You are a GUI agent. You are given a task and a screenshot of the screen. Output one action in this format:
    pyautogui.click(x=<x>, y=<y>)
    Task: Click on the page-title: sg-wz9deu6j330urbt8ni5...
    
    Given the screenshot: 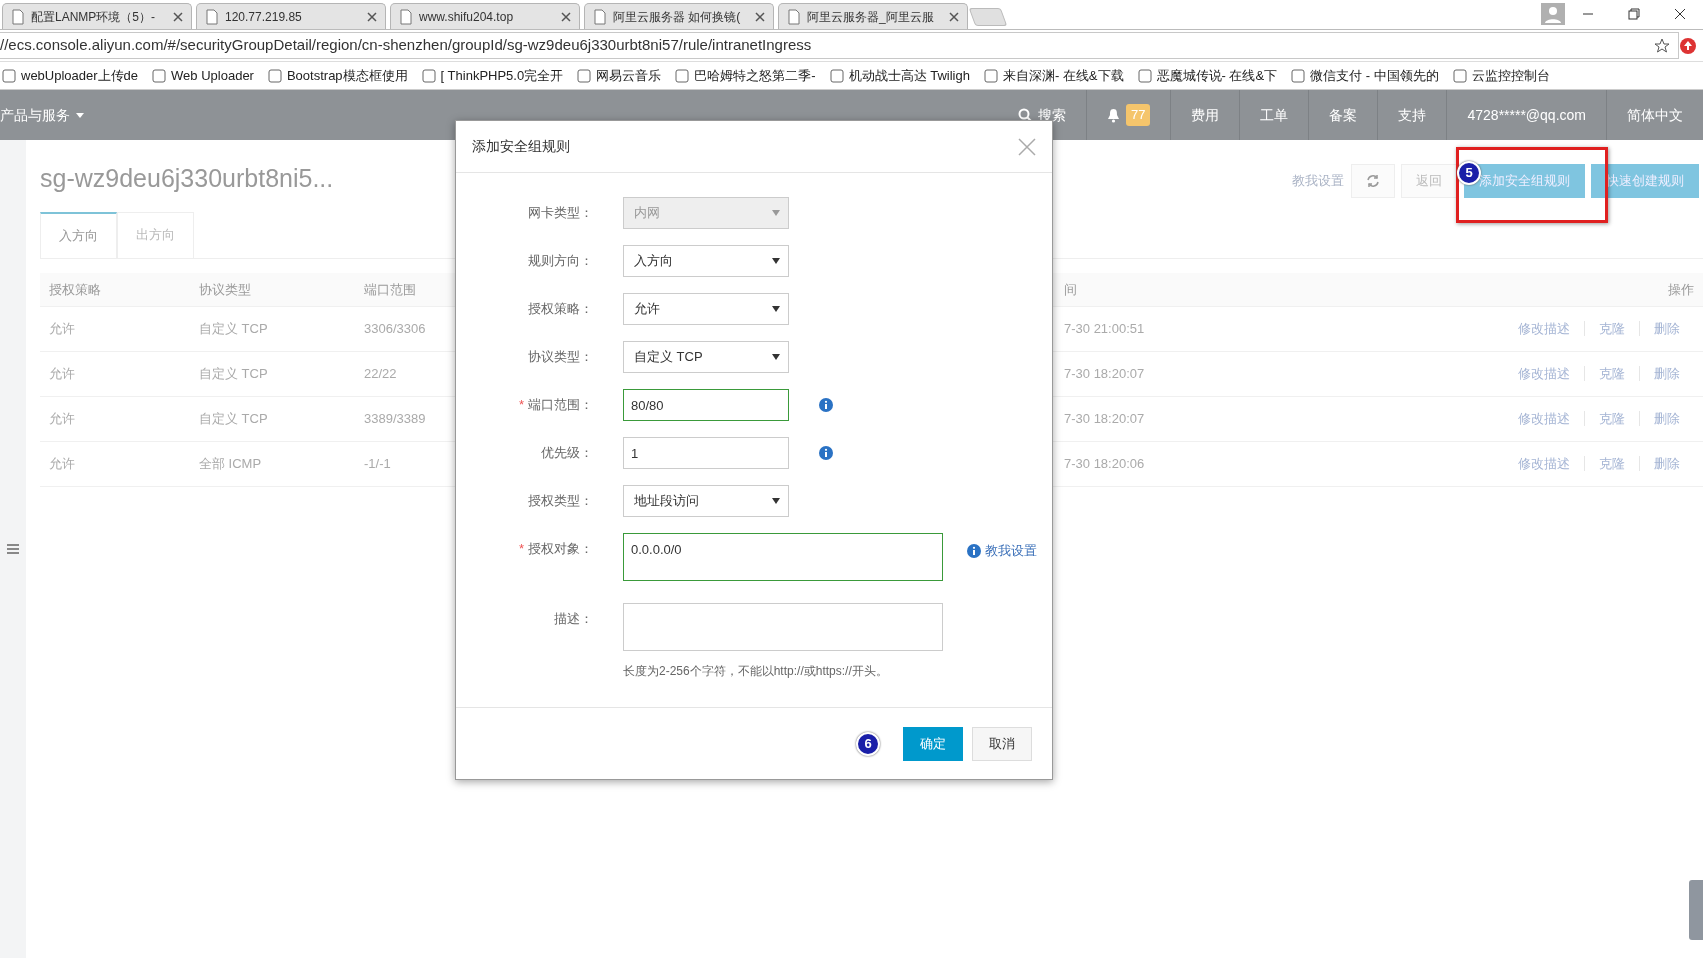 What is the action you would take?
    pyautogui.click(x=187, y=178)
    